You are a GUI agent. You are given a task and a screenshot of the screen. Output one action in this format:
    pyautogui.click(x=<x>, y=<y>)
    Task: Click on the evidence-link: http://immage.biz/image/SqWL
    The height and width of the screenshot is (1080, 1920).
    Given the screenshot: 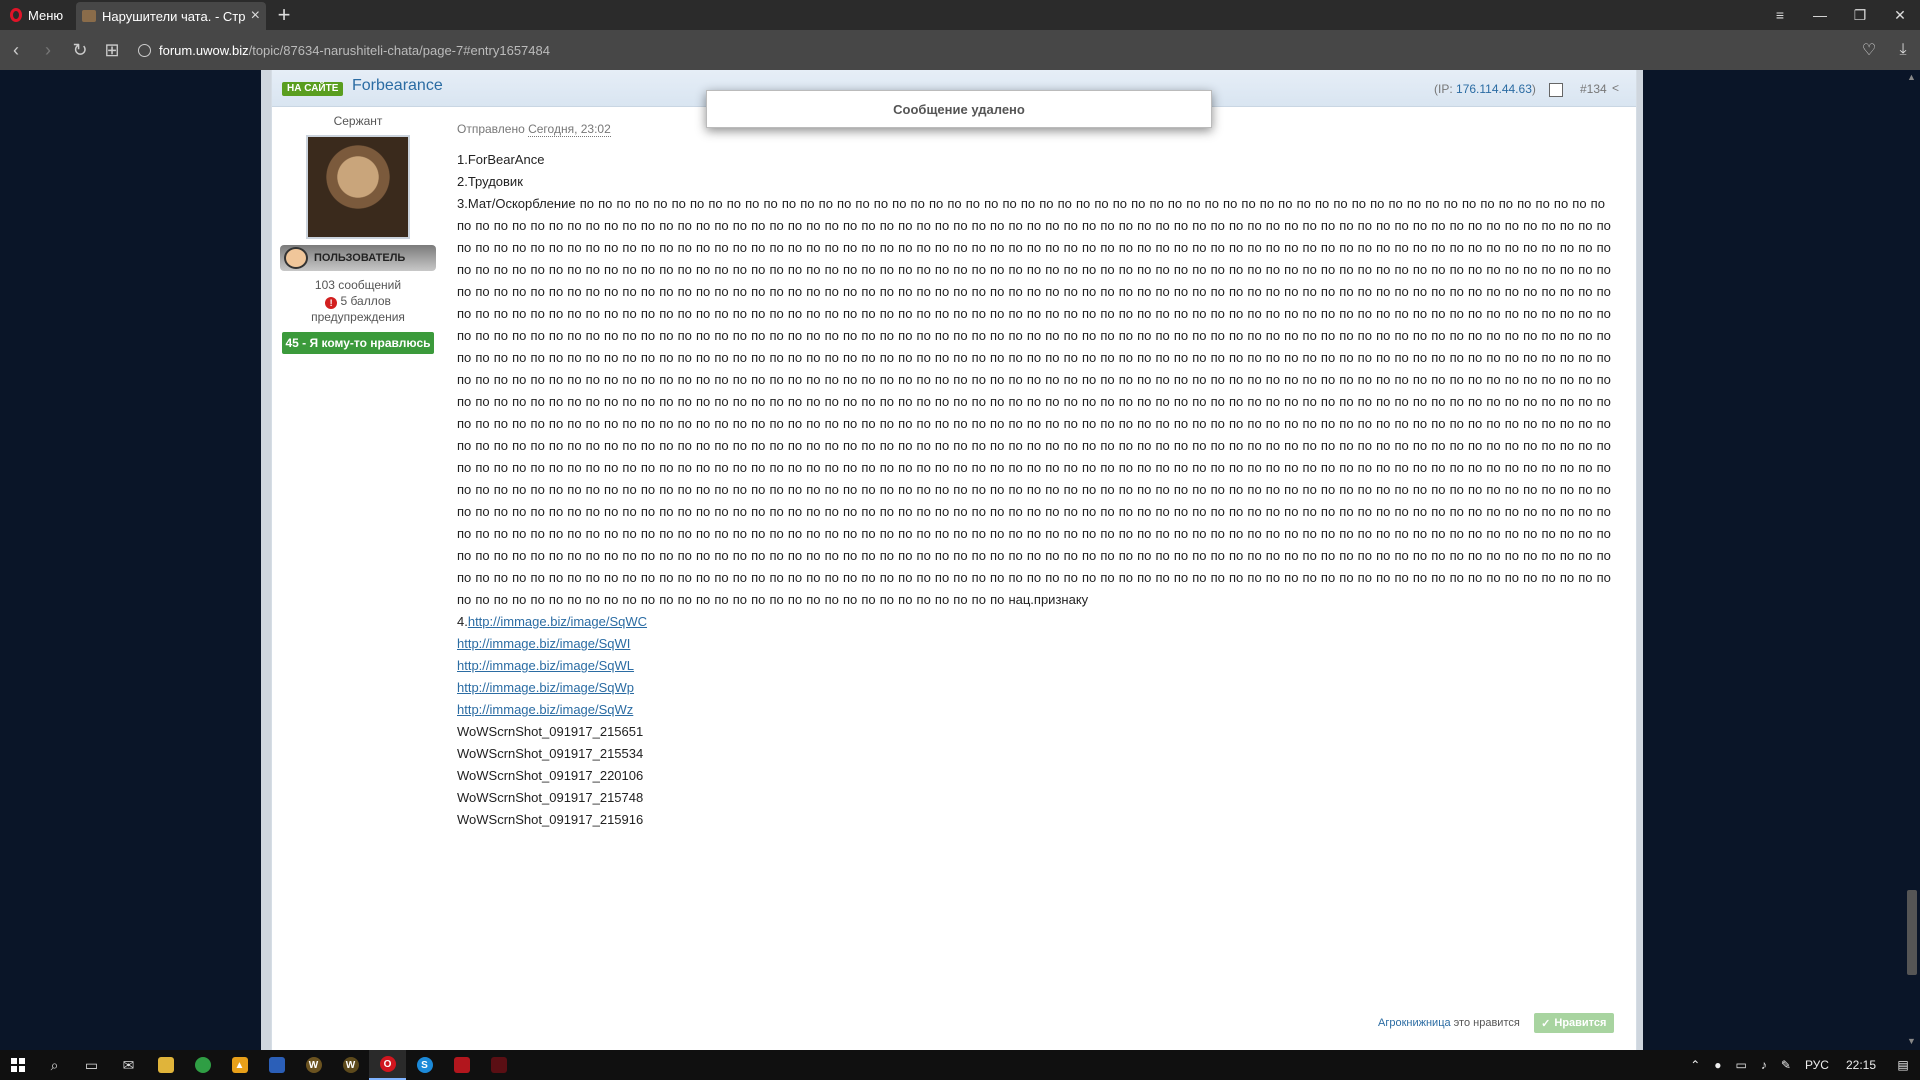 What is the action you would take?
    pyautogui.click(x=545, y=665)
    